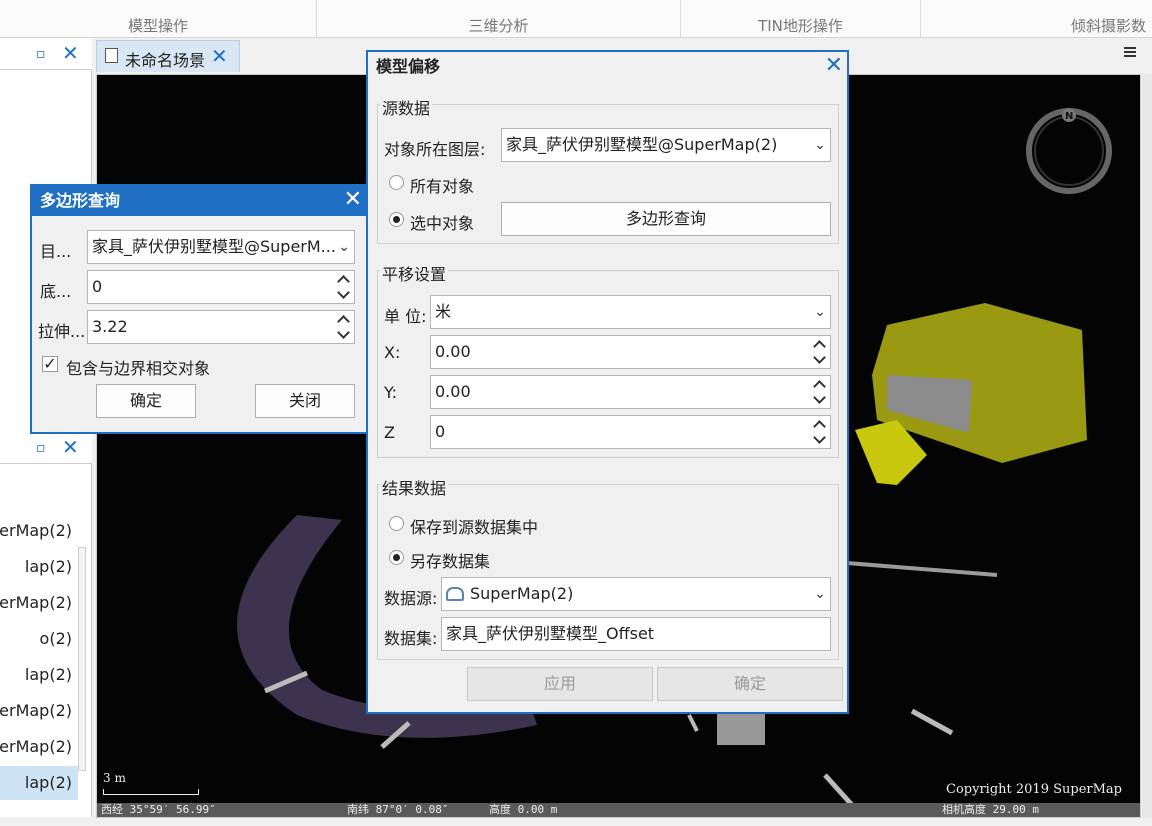 This screenshot has height=826, width=1152. What do you see at coordinates (411, 638) in the screenshot?
I see `dataset-label: 数据集:` at bounding box center [411, 638].